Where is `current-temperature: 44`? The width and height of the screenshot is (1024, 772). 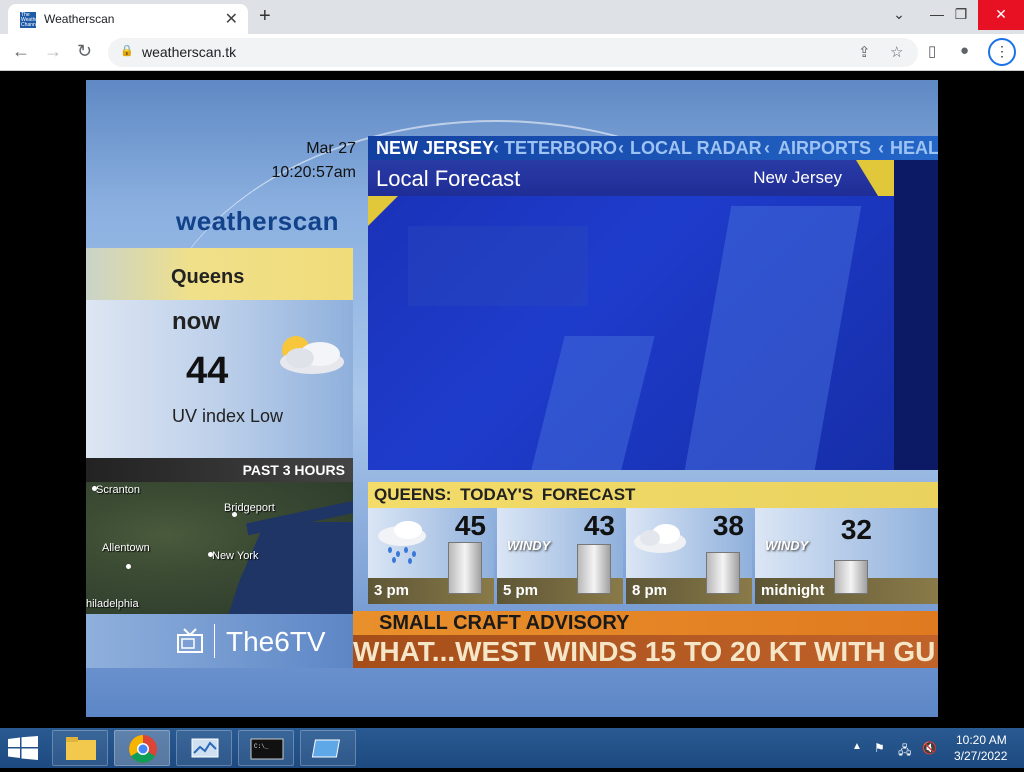 current-temperature: 44 is located at coordinates (207, 371).